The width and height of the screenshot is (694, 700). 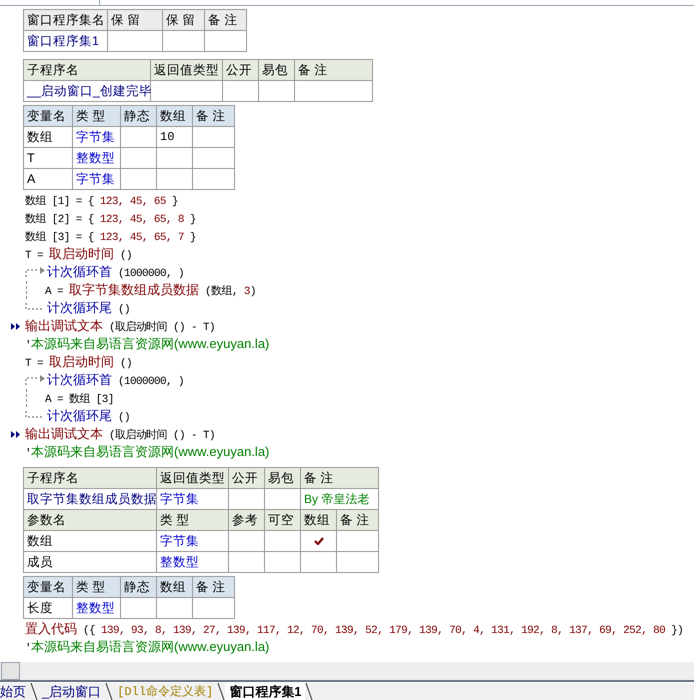 I want to click on tab: _启动窗口, so click(x=72, y=691).